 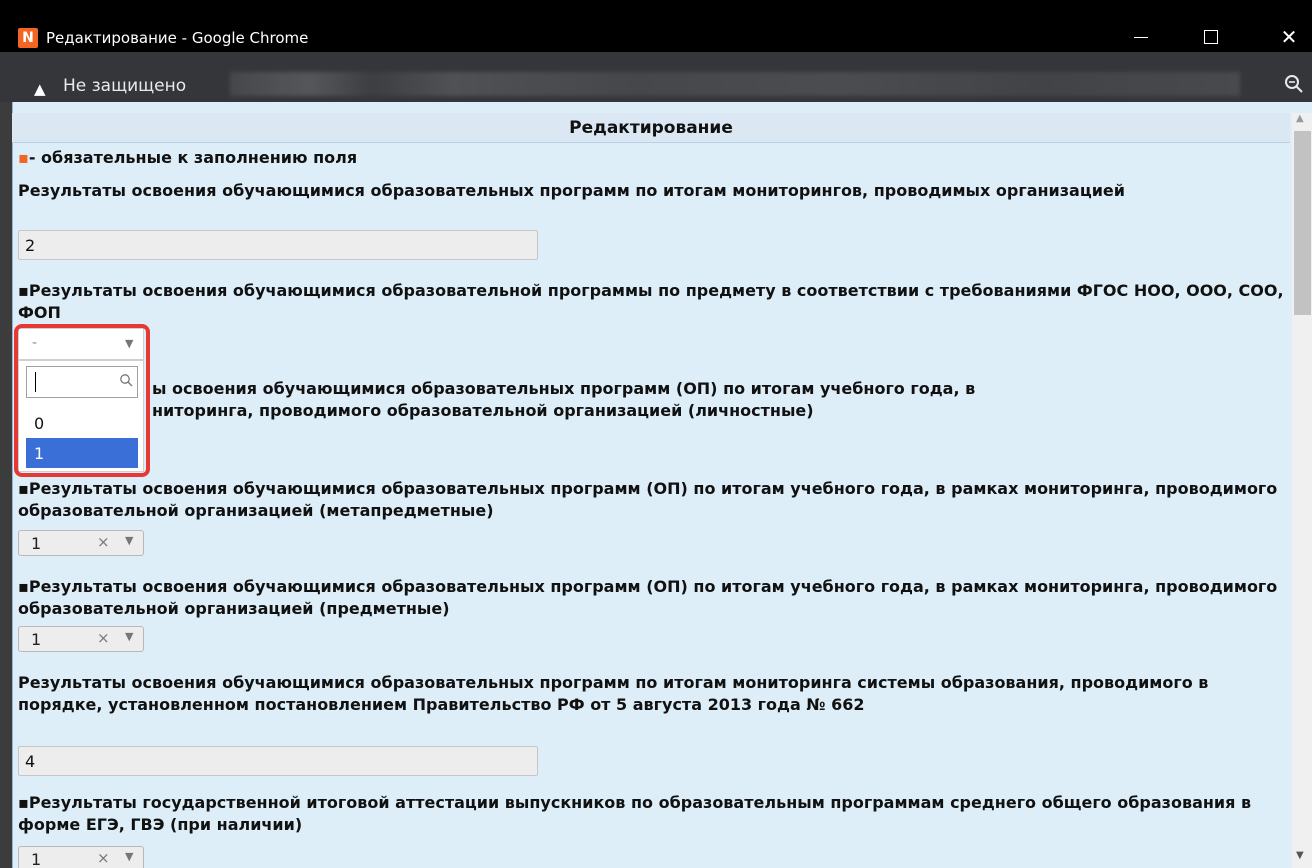 What do you see at coordinates (40, 89) in the screenshot?
I see `warning-icon: ▲` at bounding box center [40, 89].